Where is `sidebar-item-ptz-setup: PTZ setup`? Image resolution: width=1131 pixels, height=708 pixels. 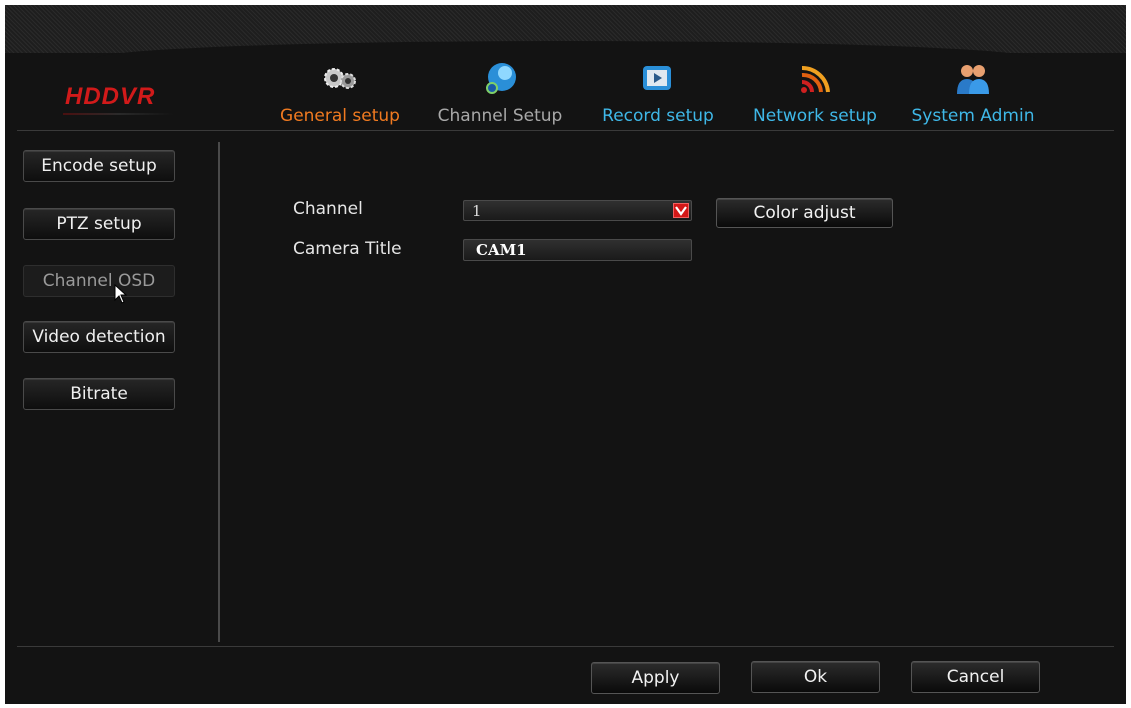 sidebar-item-ptz-setup: PTZ setup is located at coordinates (99, 224).